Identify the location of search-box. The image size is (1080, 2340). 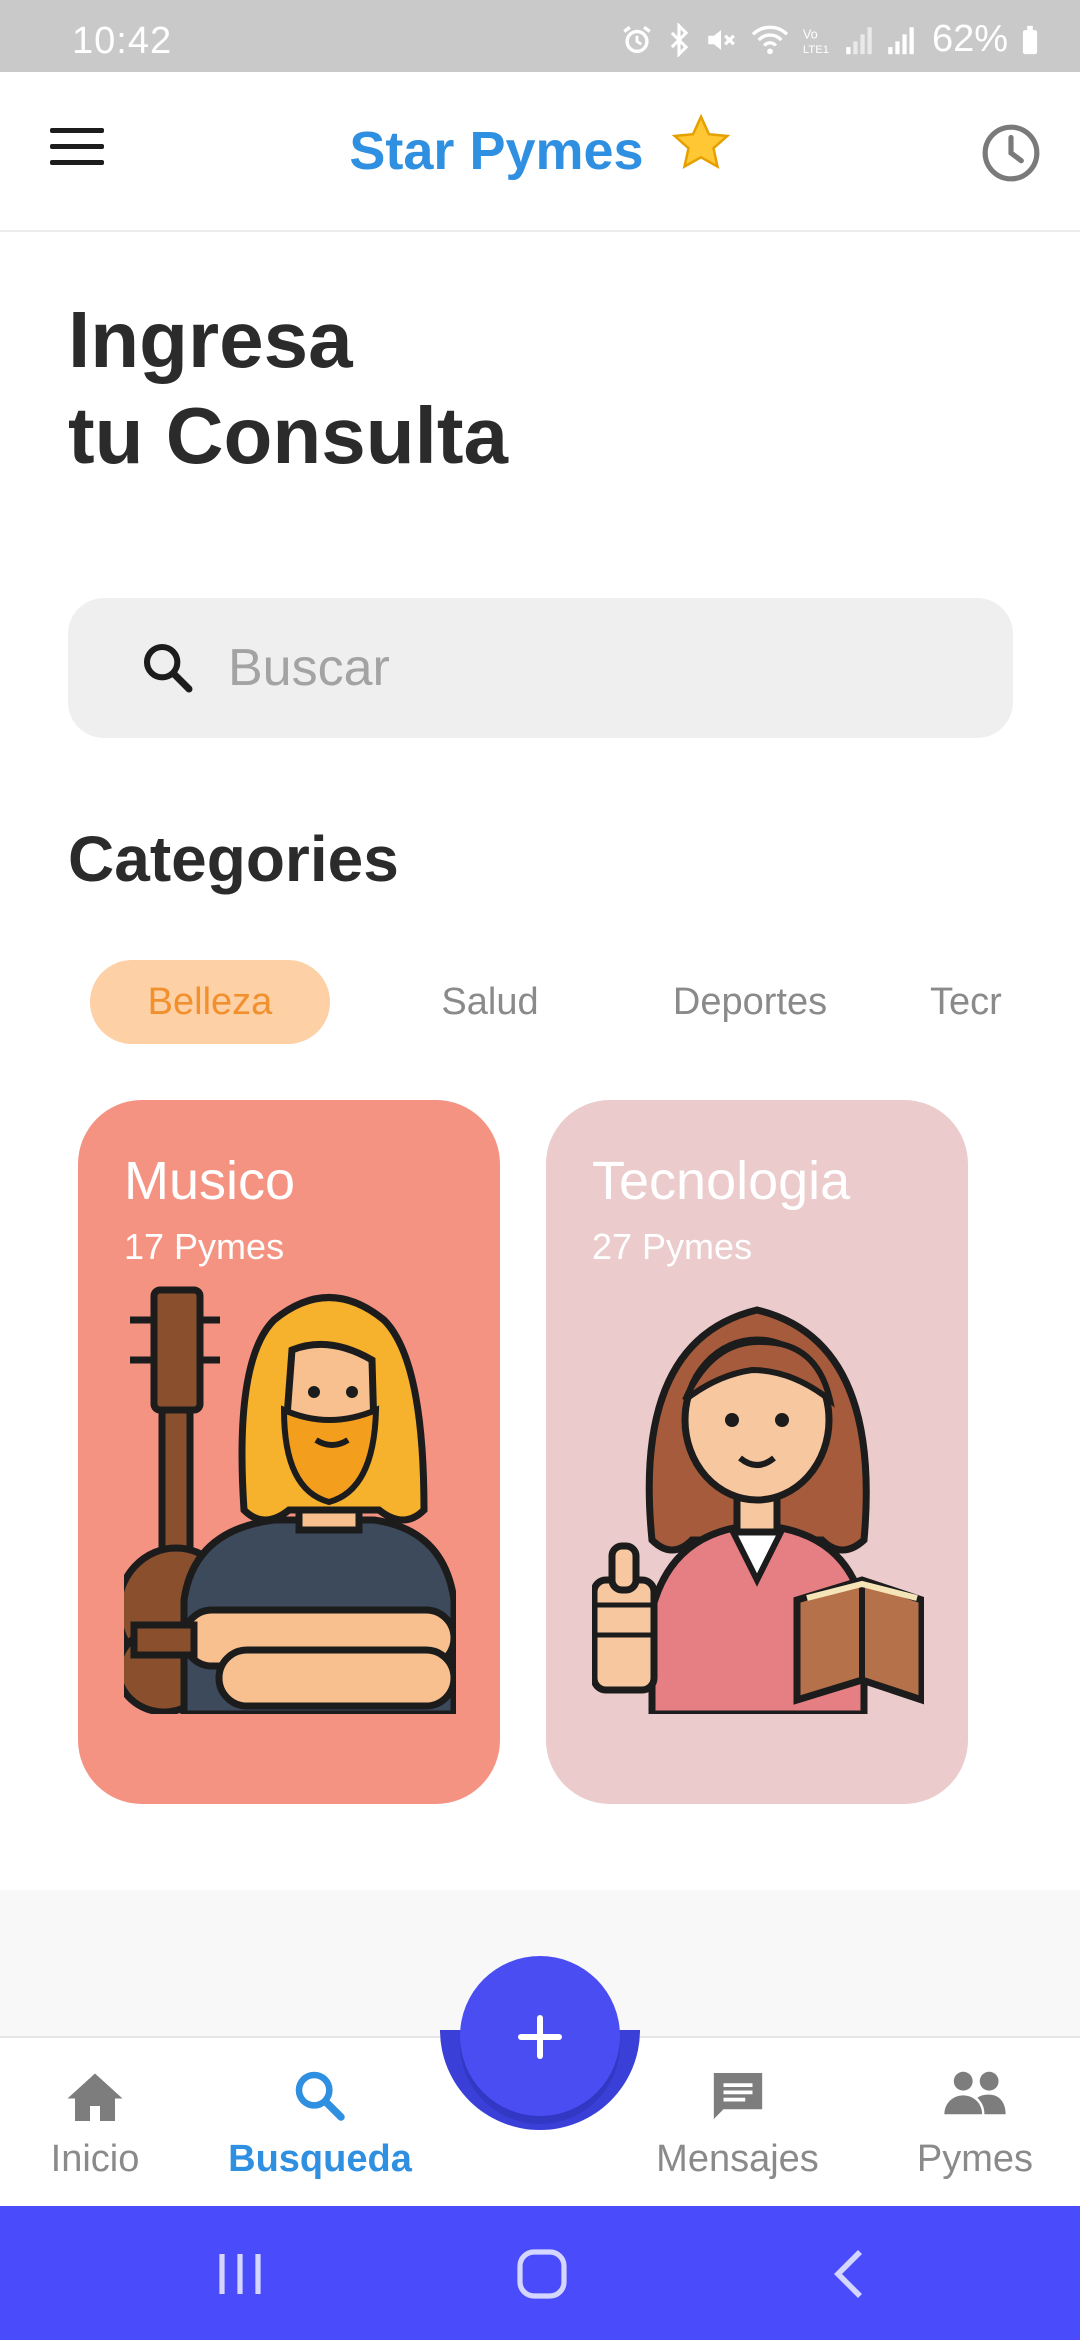
(540, 668).